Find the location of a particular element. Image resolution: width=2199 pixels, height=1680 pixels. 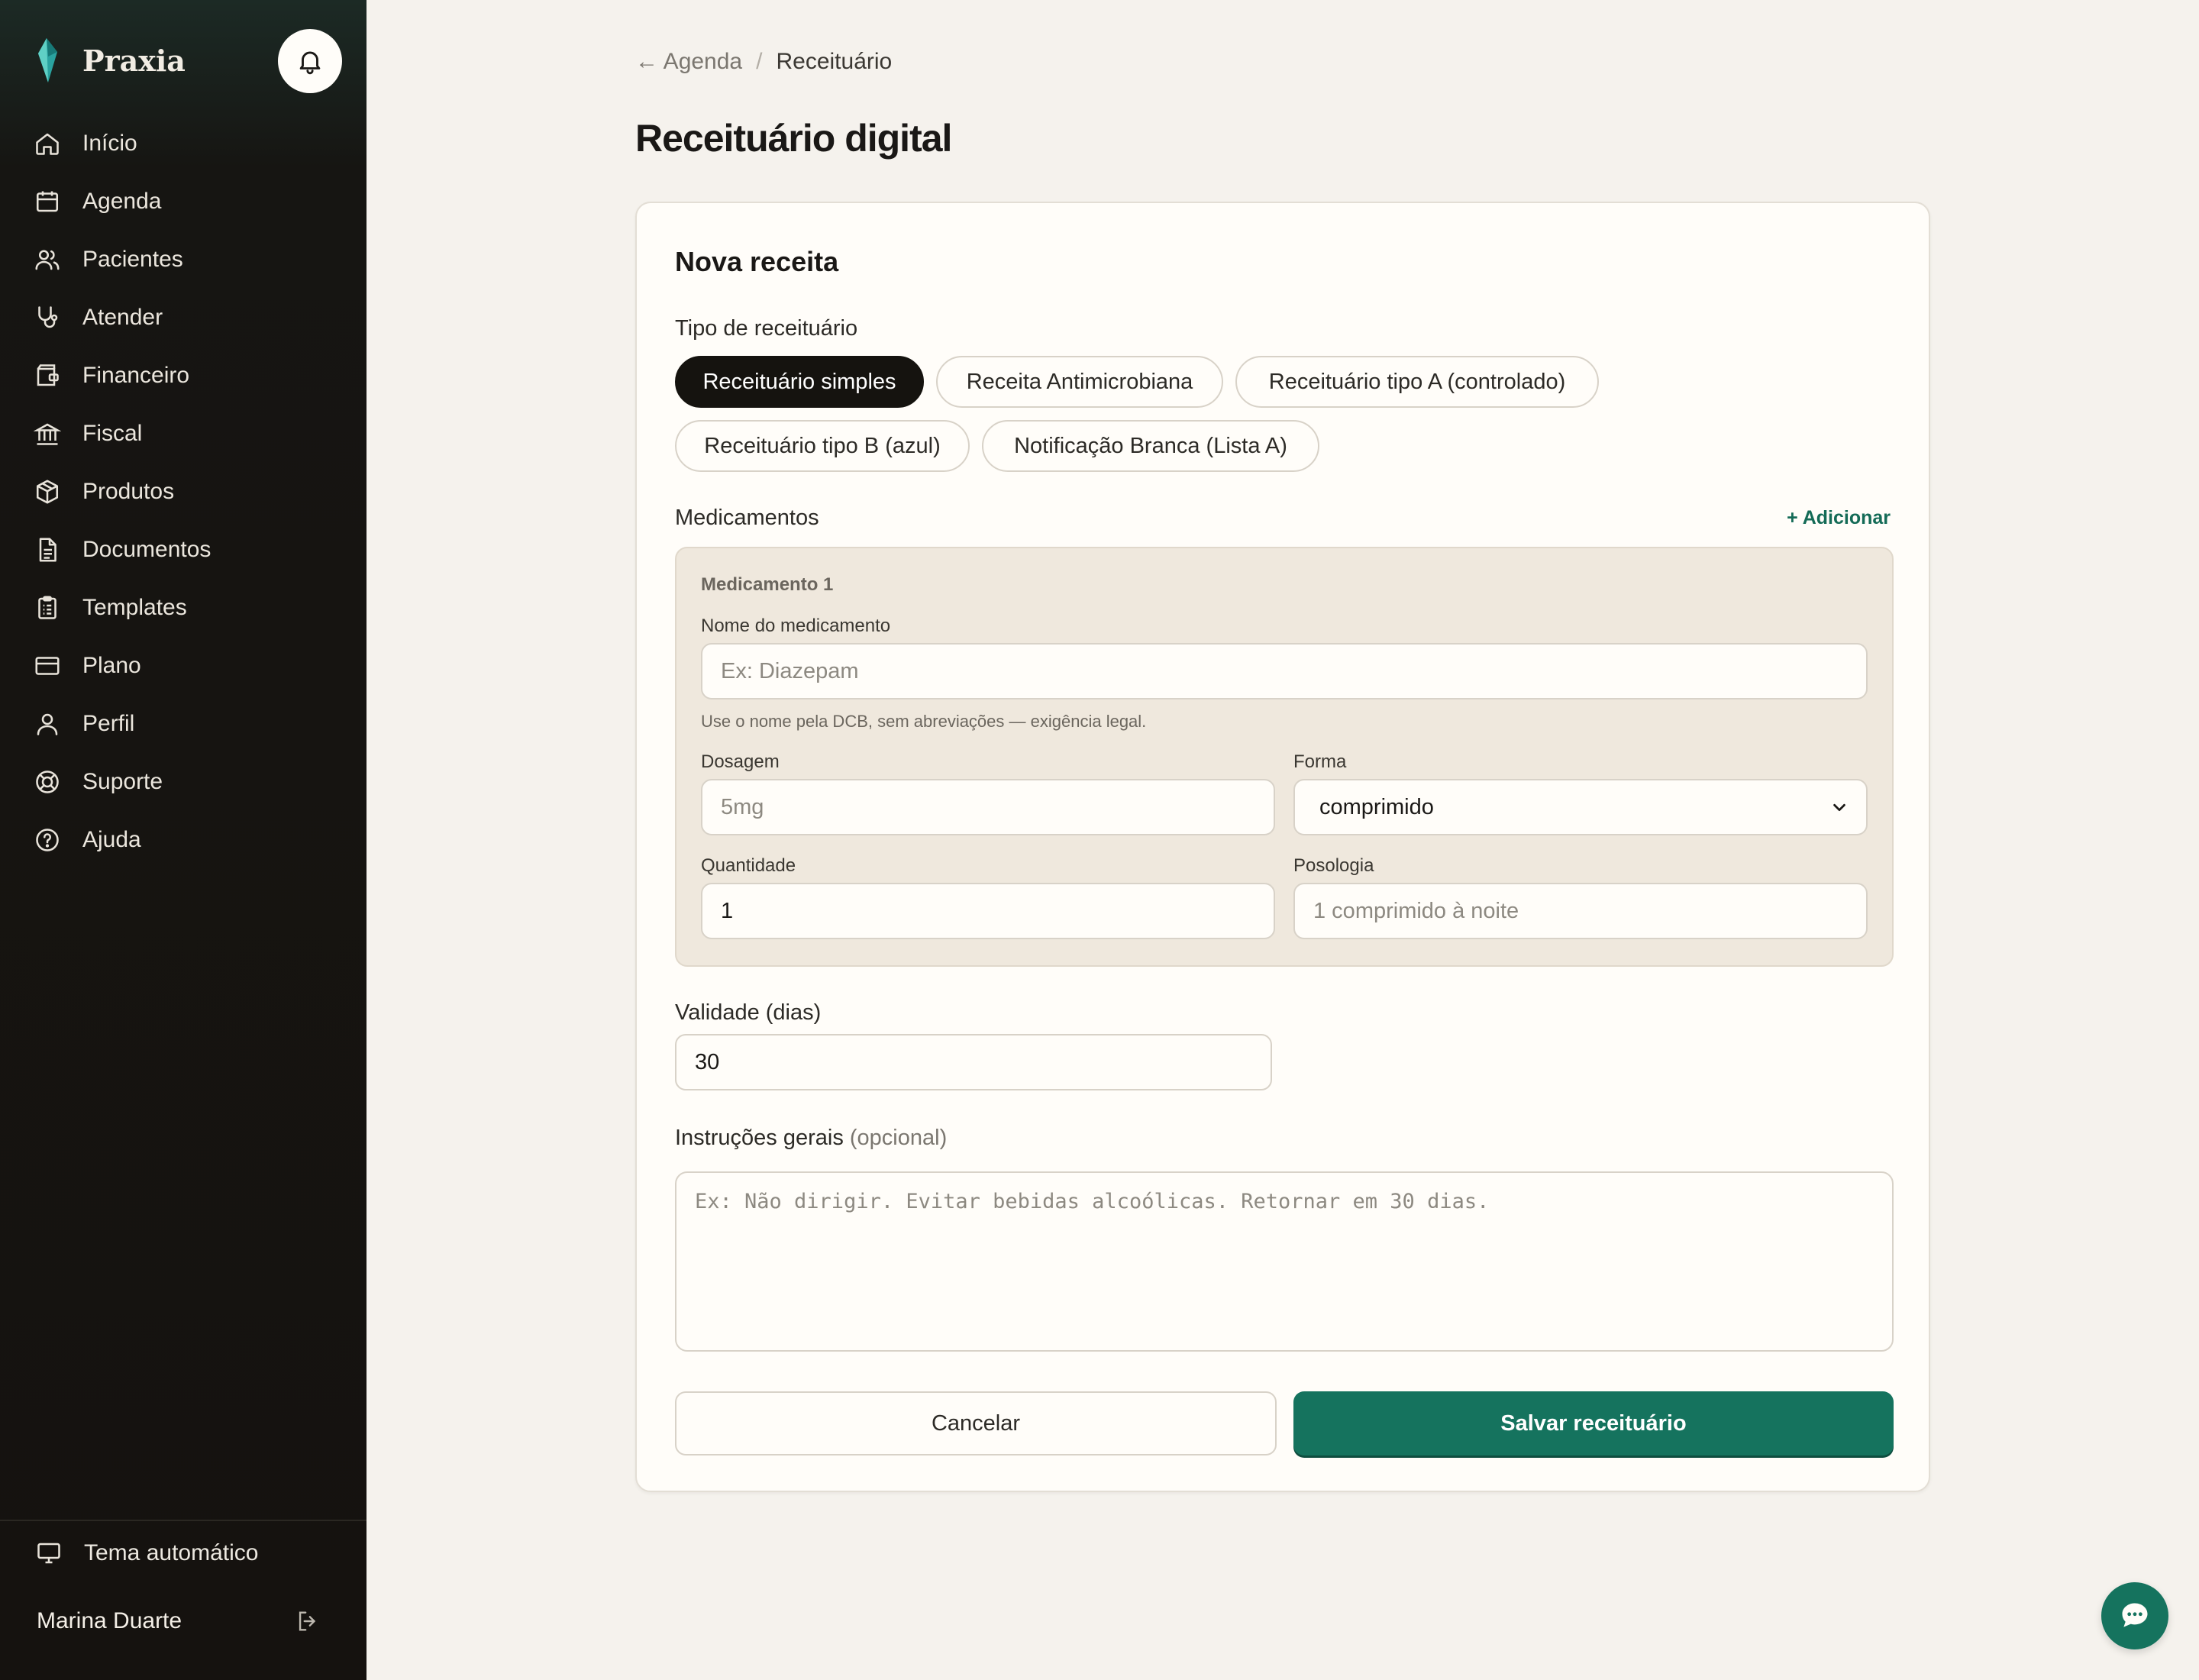

sidebar-item-templates: Templates is located at coordinates (187, 608).